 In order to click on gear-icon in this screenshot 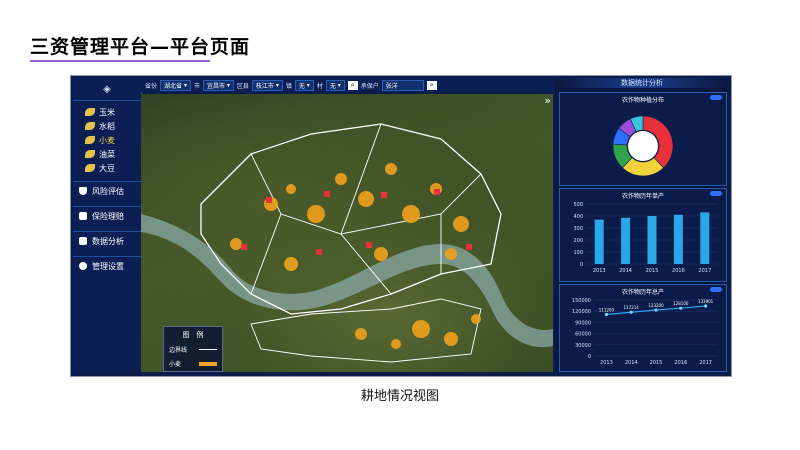, I will do `click(83, 266)`.